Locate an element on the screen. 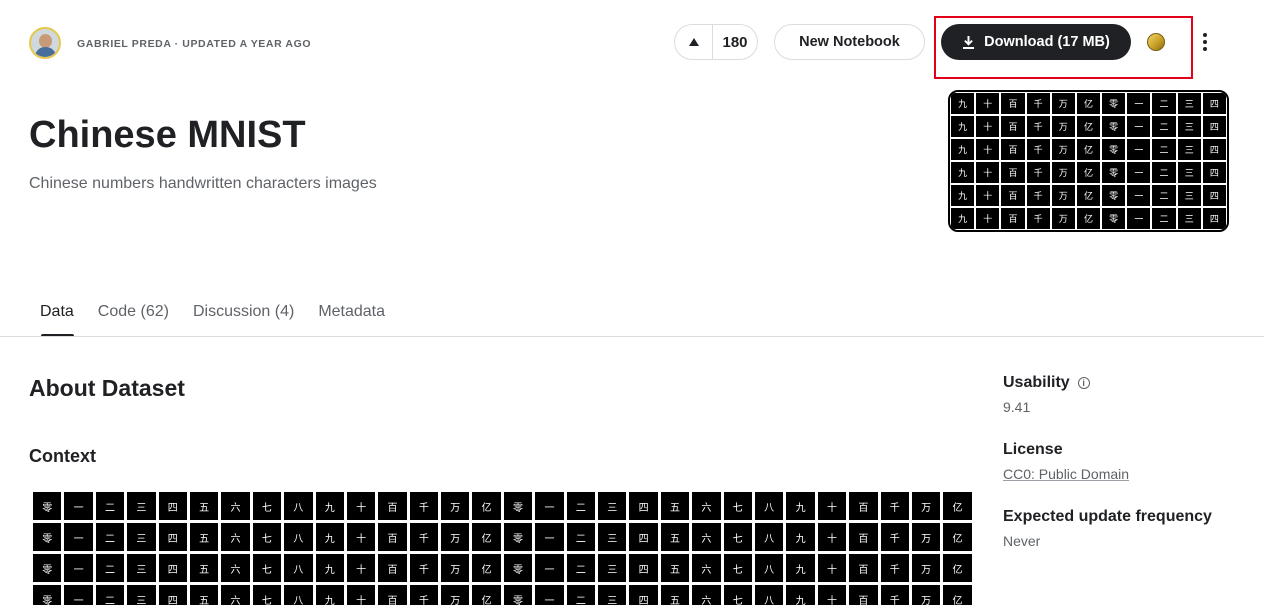 Image resolution: width=1264 pixels, height=605 pixels. download-icon is located at coordinates (969, 42).